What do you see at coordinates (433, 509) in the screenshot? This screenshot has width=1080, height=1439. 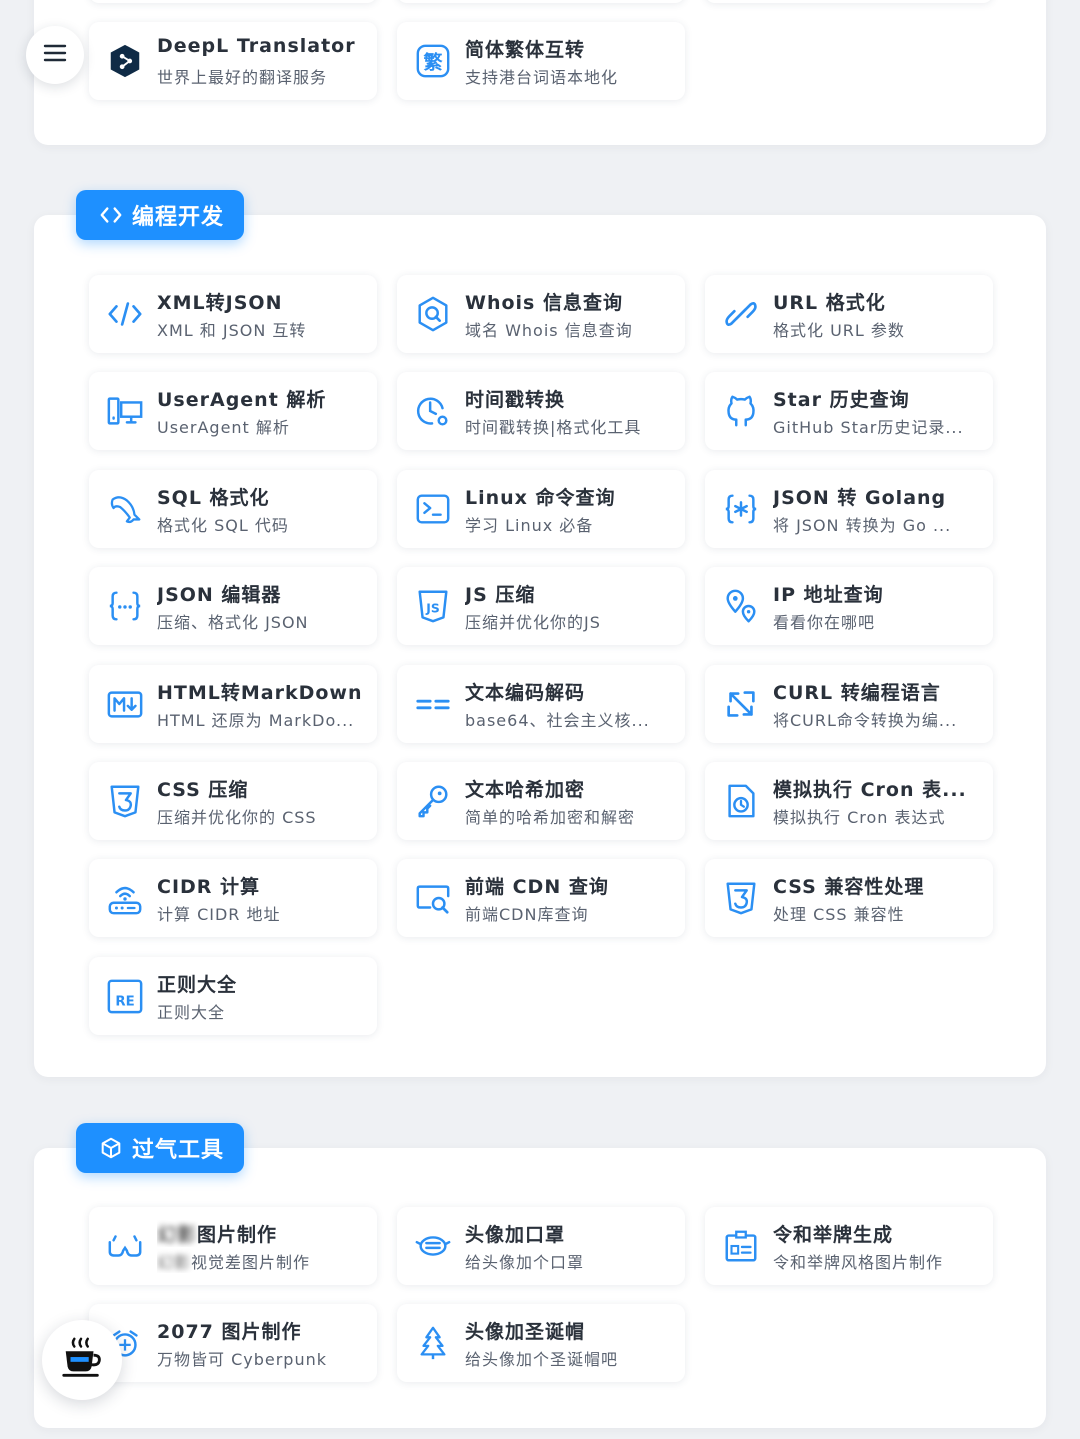 I see `terminal-icon` at bounding box center [433, 509].